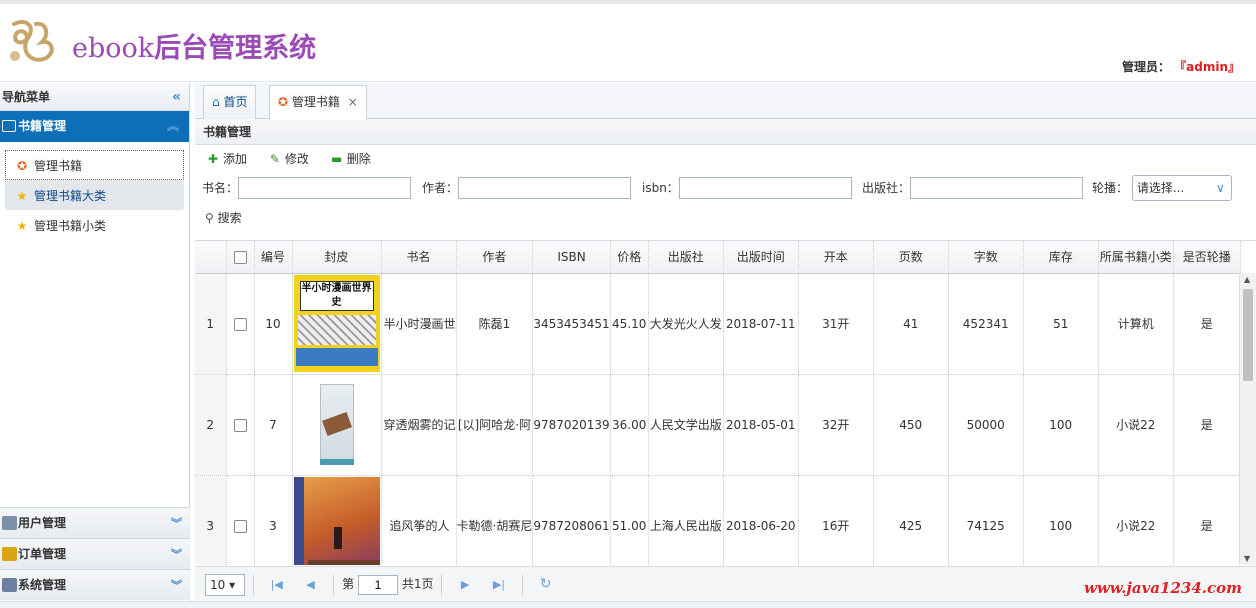  What do you see at coordinates (95, 522) in the screenshot?
I see `panel-user-management: 用户管理 ︾` at bounding box center [95, 522].